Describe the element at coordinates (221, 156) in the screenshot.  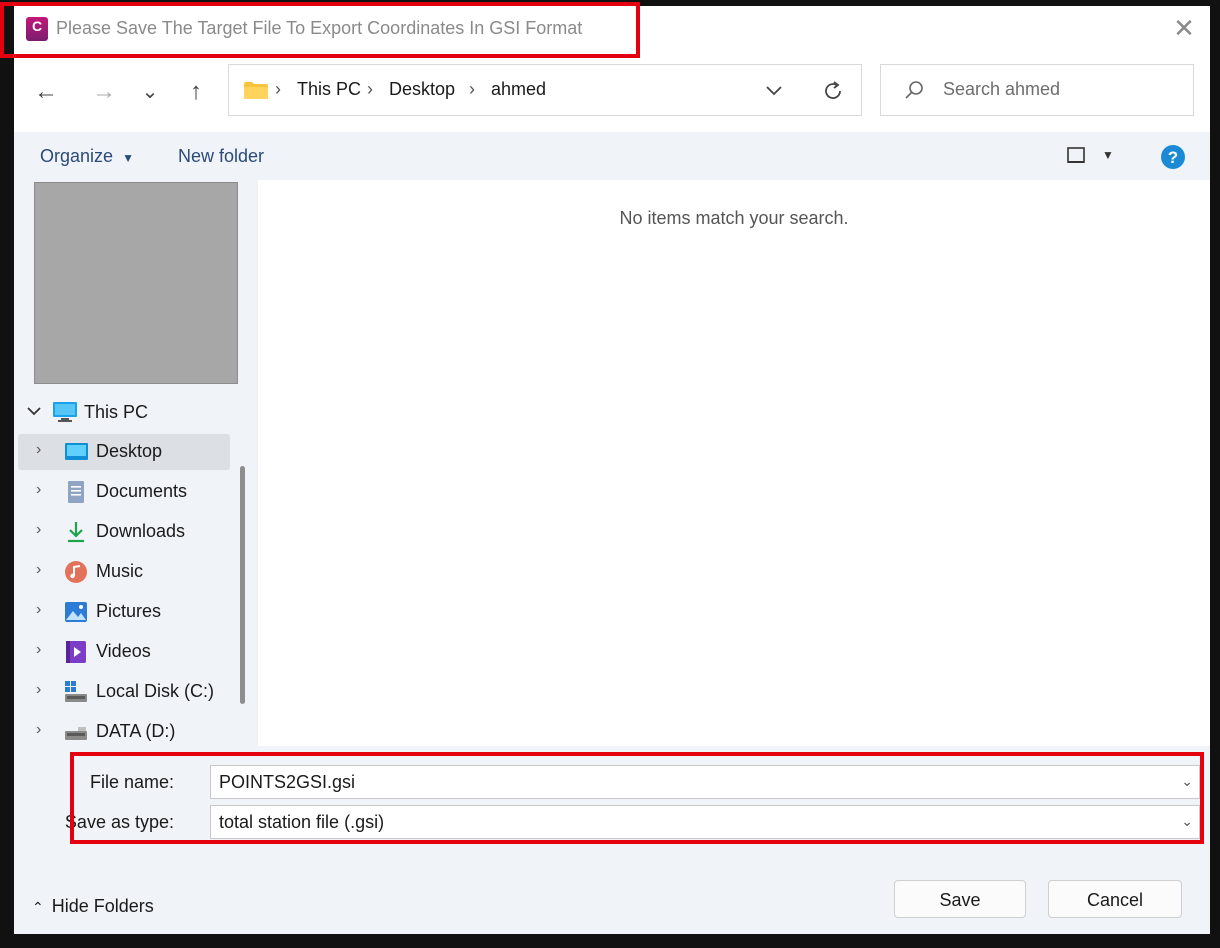
I see `new-folder-button: New folder` at that location.